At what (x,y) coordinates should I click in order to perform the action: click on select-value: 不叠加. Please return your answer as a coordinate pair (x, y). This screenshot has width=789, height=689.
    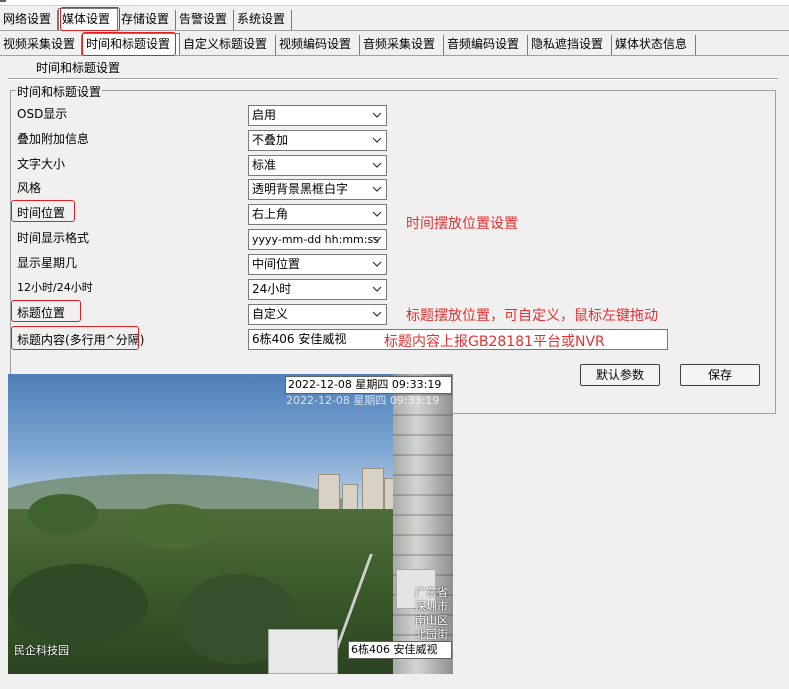
    Looking at the image, I should click on (270, 140).